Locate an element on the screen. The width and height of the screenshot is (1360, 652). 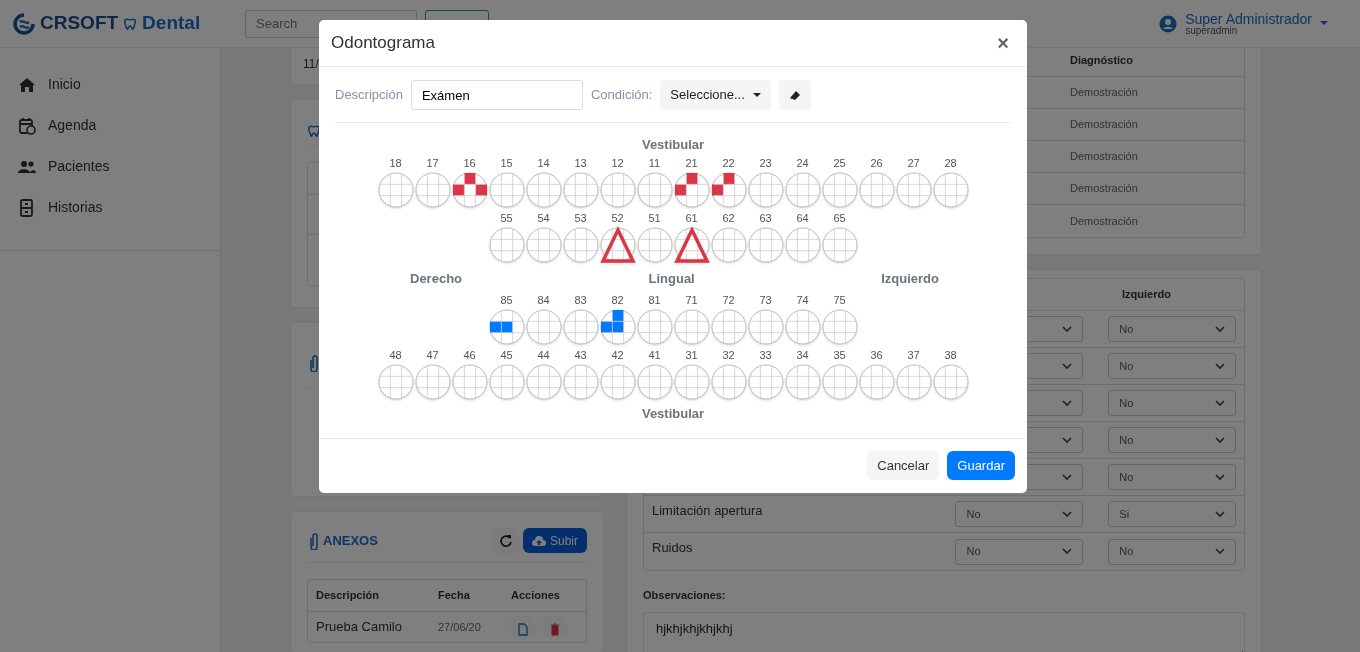
cancel-button: Cancelar is located at coordinates (903, 465).